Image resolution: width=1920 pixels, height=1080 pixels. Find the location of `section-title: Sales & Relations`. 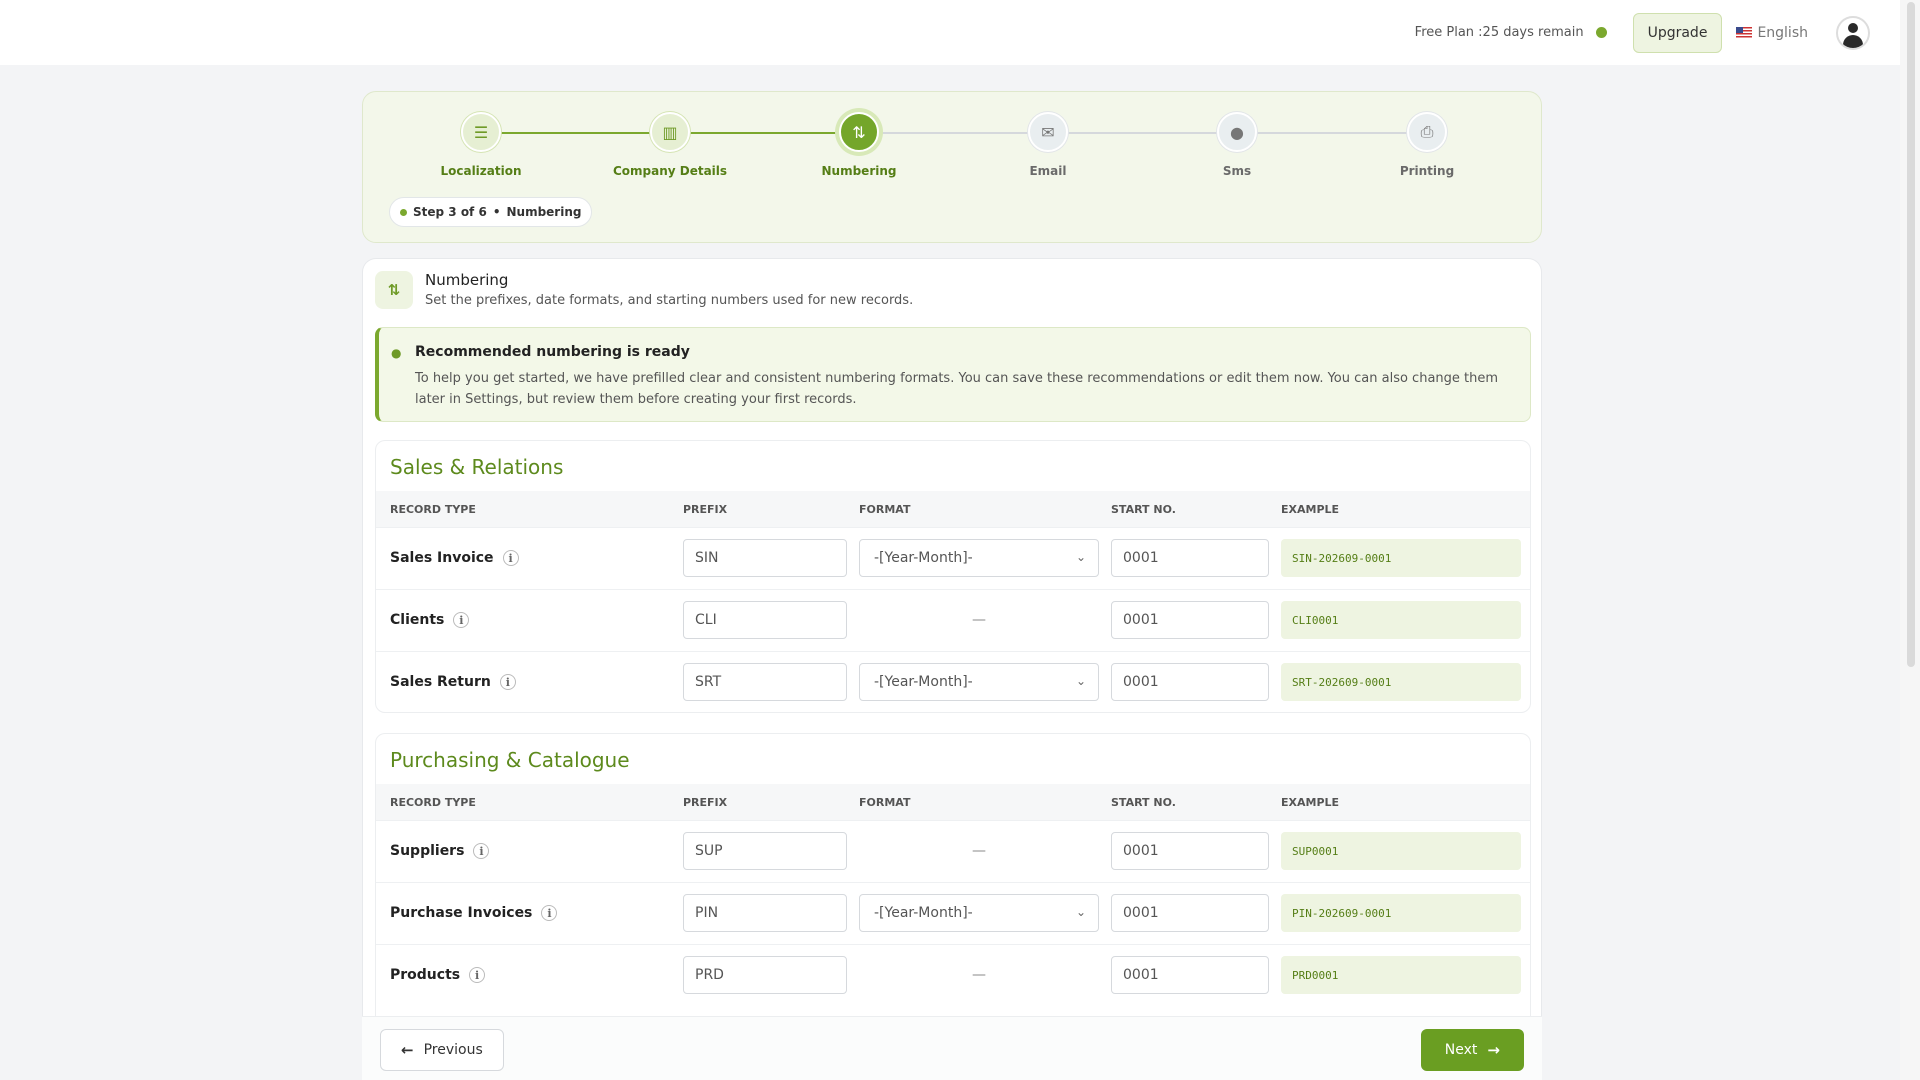

section-title: Sales & Relations is located at coordinates (477, 467).